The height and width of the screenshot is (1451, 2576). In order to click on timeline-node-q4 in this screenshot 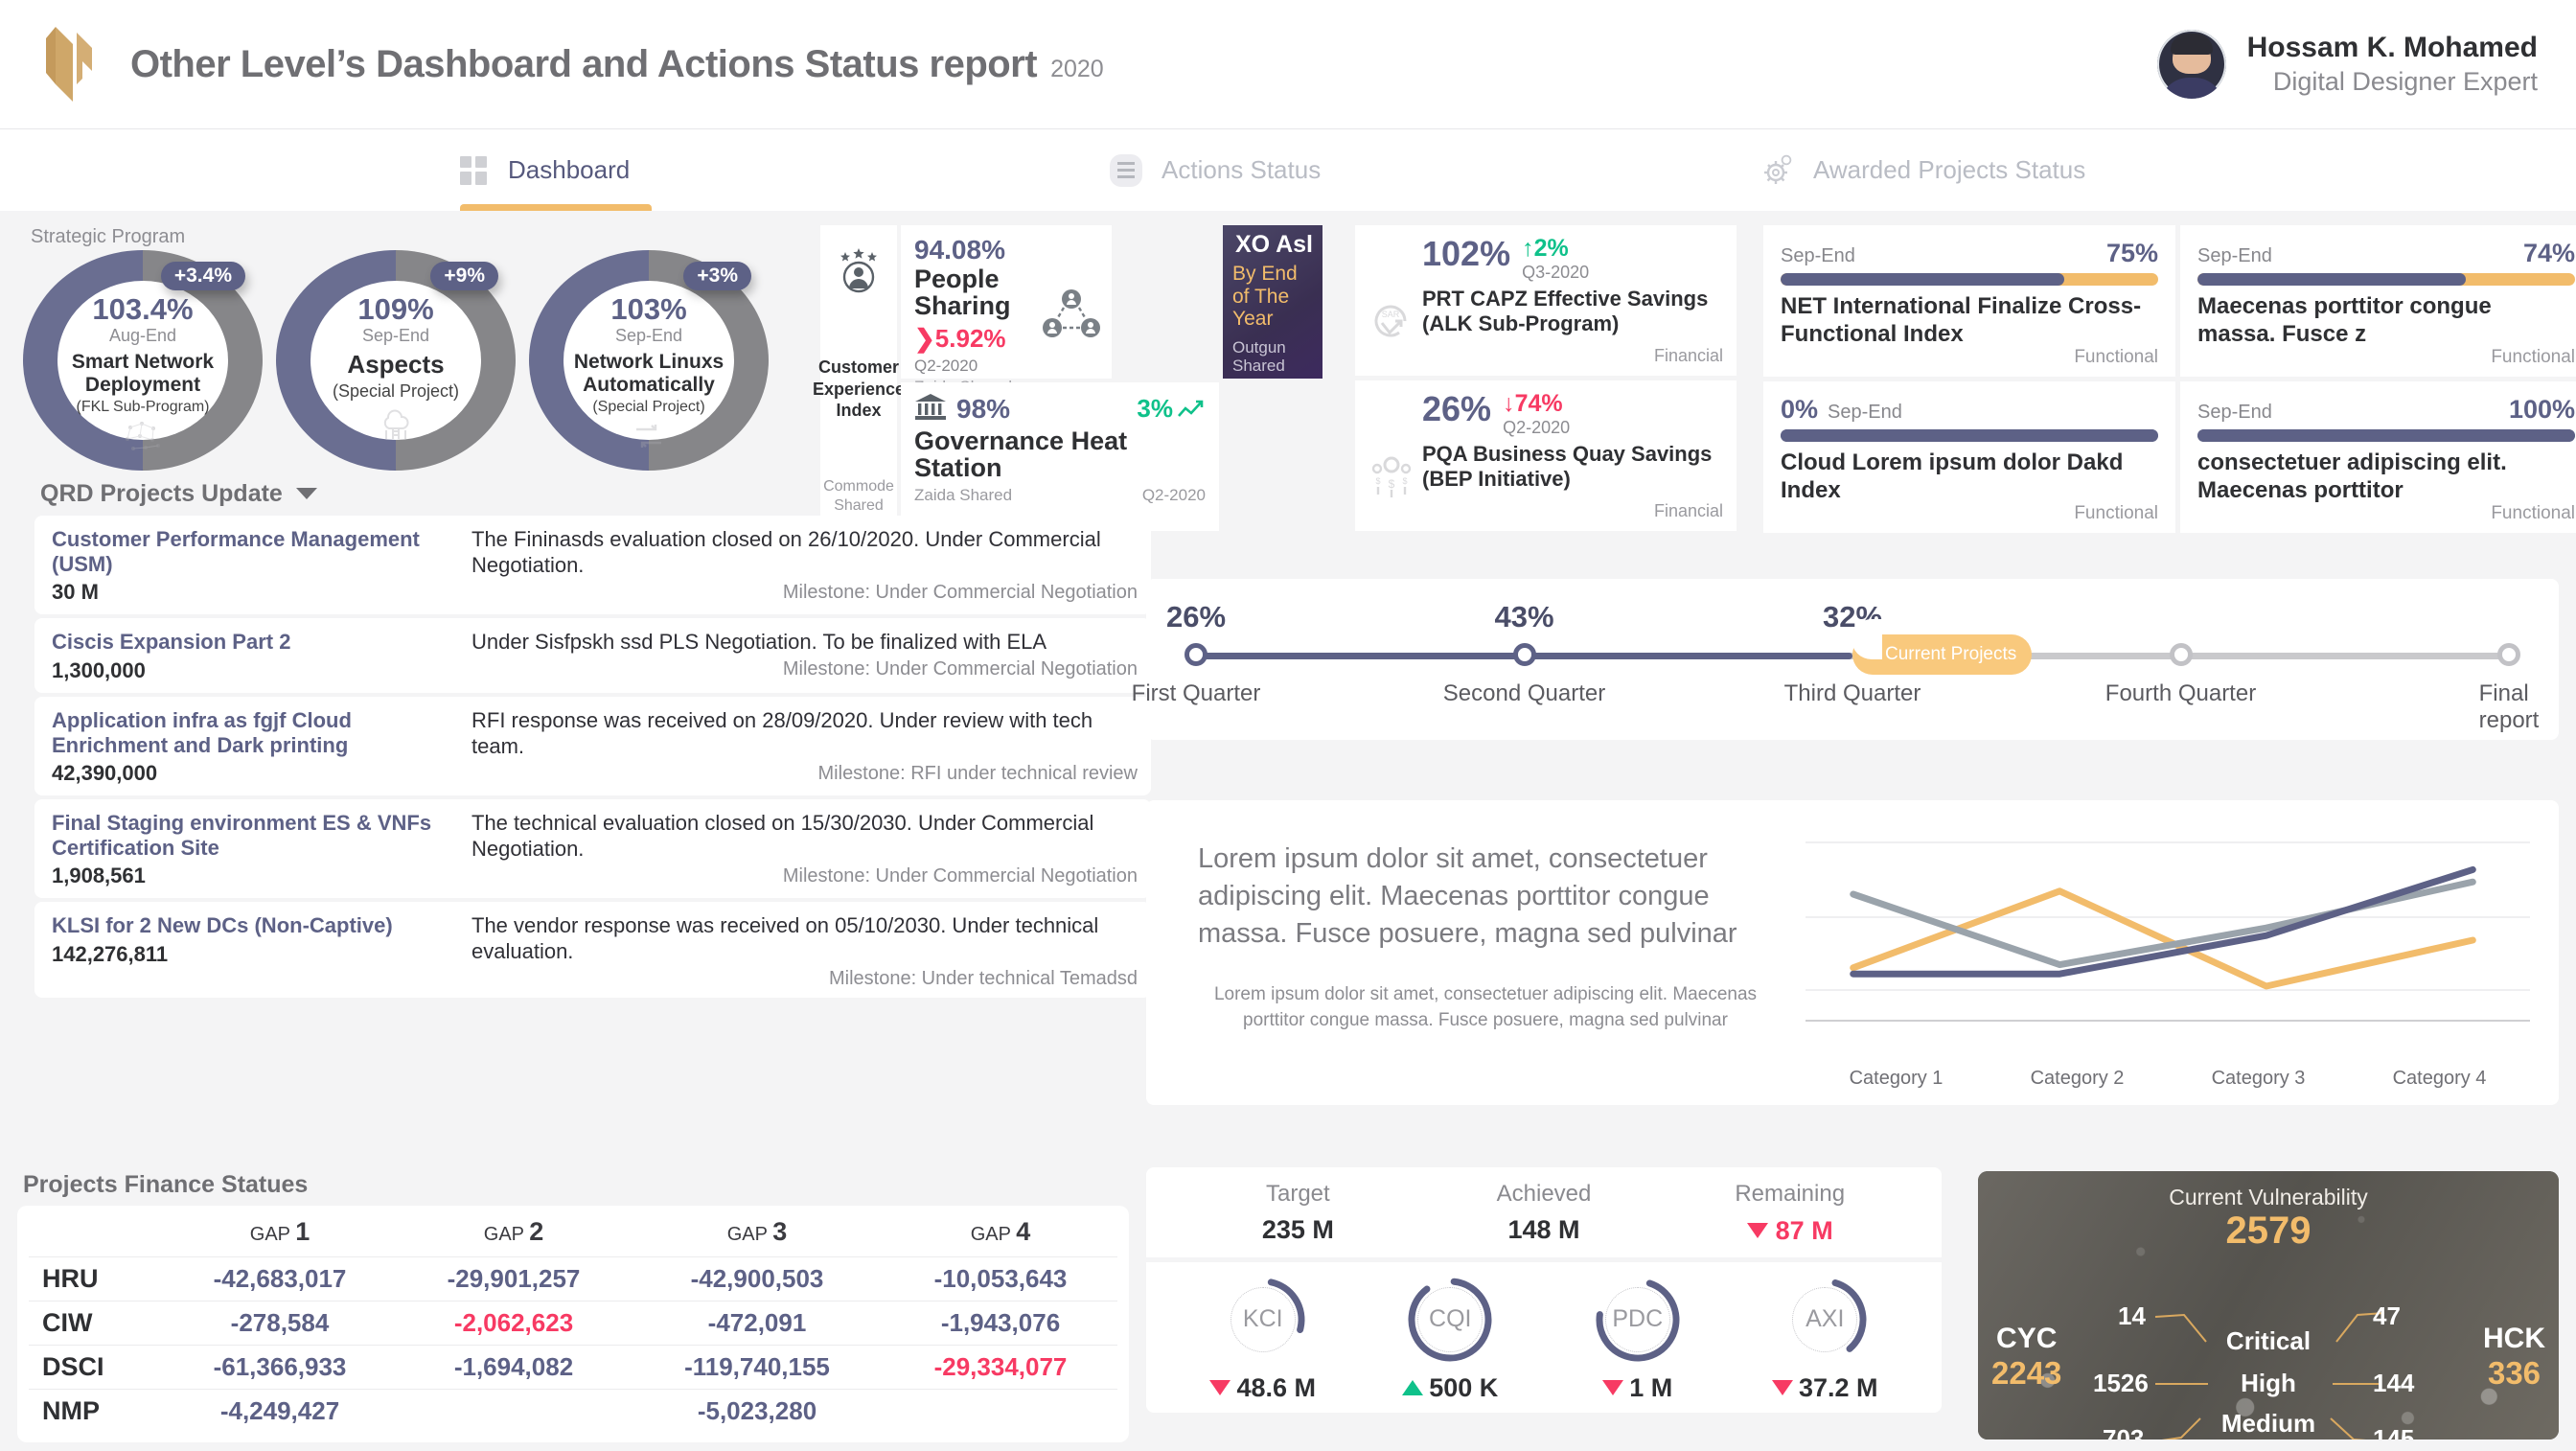, I will do `click(2181, 654)`.